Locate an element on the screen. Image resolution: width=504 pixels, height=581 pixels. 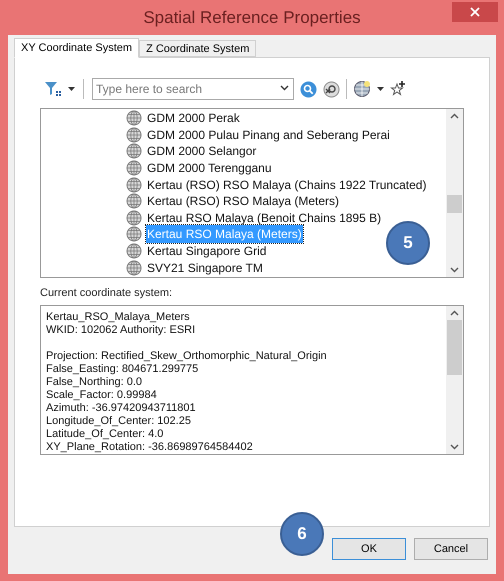
step-number-badge: 5 is located at coordinates (408, 243).